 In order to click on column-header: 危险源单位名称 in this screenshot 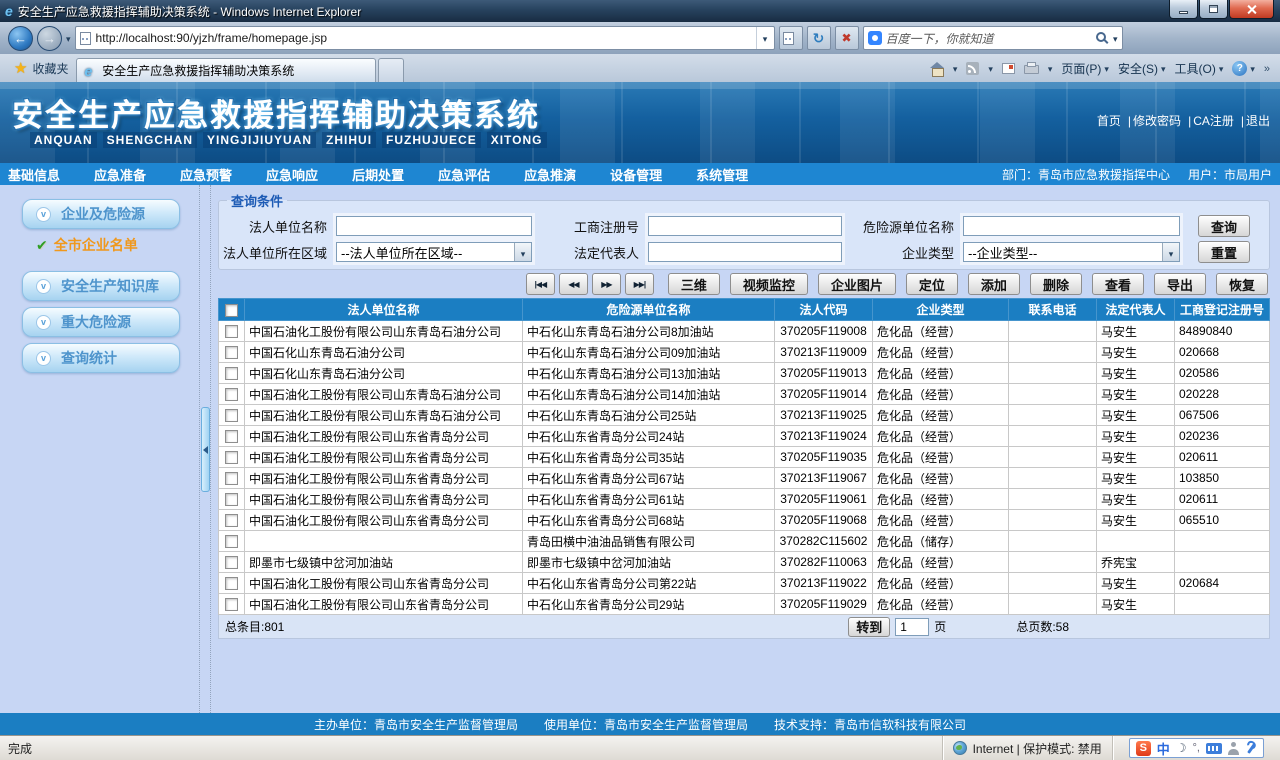, I will do `click(648, 309)`.